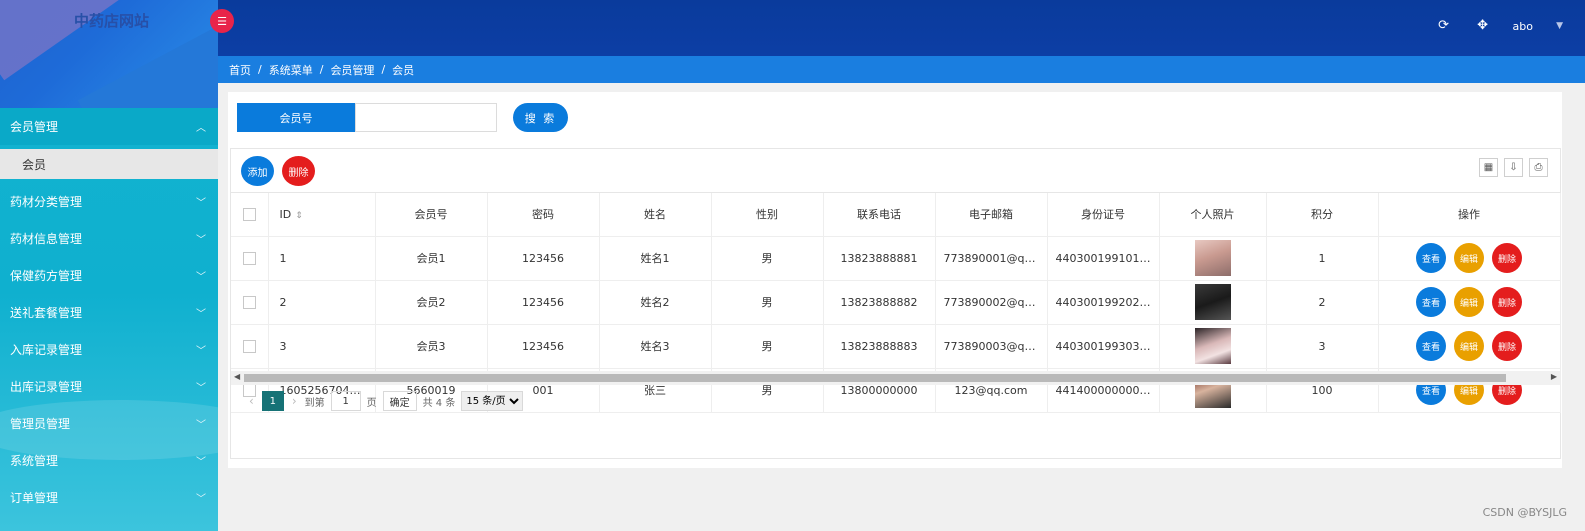 This screenshot has width=1585, height=531. Describe the element at coordinates (109, 275) in the screenshot. I see `sidebar-item-health-prescription: 保健药方管理 ﹀` at that location.